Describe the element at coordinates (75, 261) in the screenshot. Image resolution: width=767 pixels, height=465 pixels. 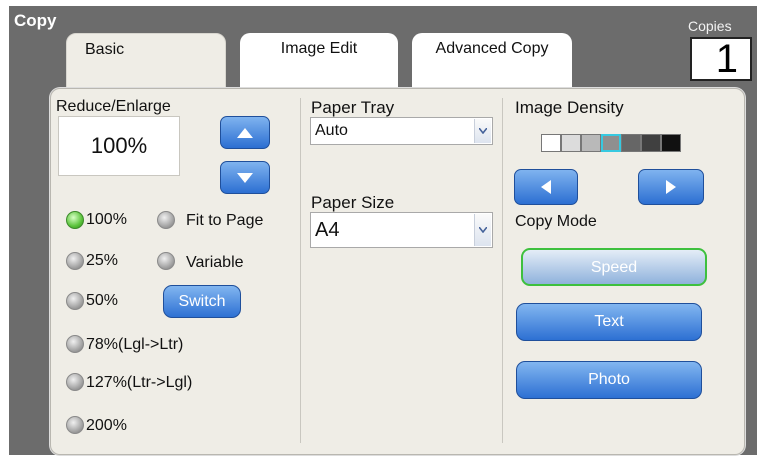
I see `radio-25-percent` at that location.